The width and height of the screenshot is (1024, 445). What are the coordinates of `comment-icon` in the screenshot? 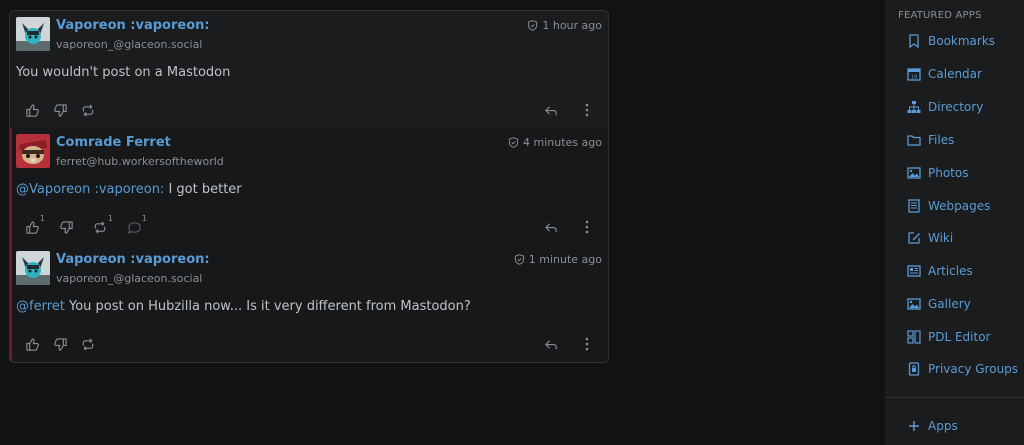 It's located at (134, 227).